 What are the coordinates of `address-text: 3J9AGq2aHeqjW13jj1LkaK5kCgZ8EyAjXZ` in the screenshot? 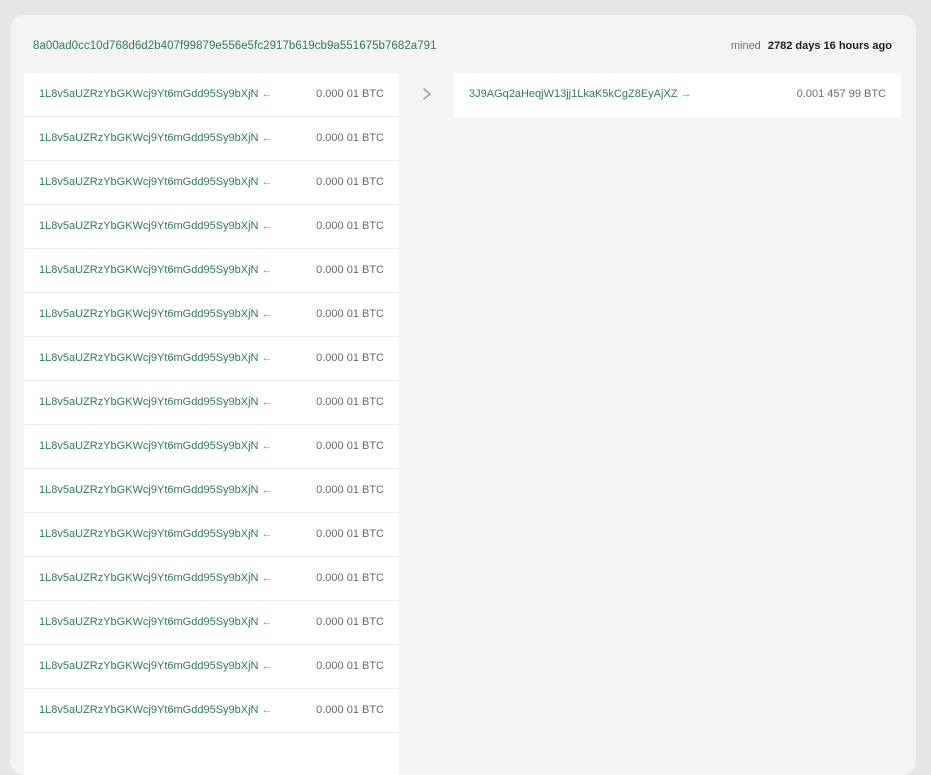 It's located at (573, 94).